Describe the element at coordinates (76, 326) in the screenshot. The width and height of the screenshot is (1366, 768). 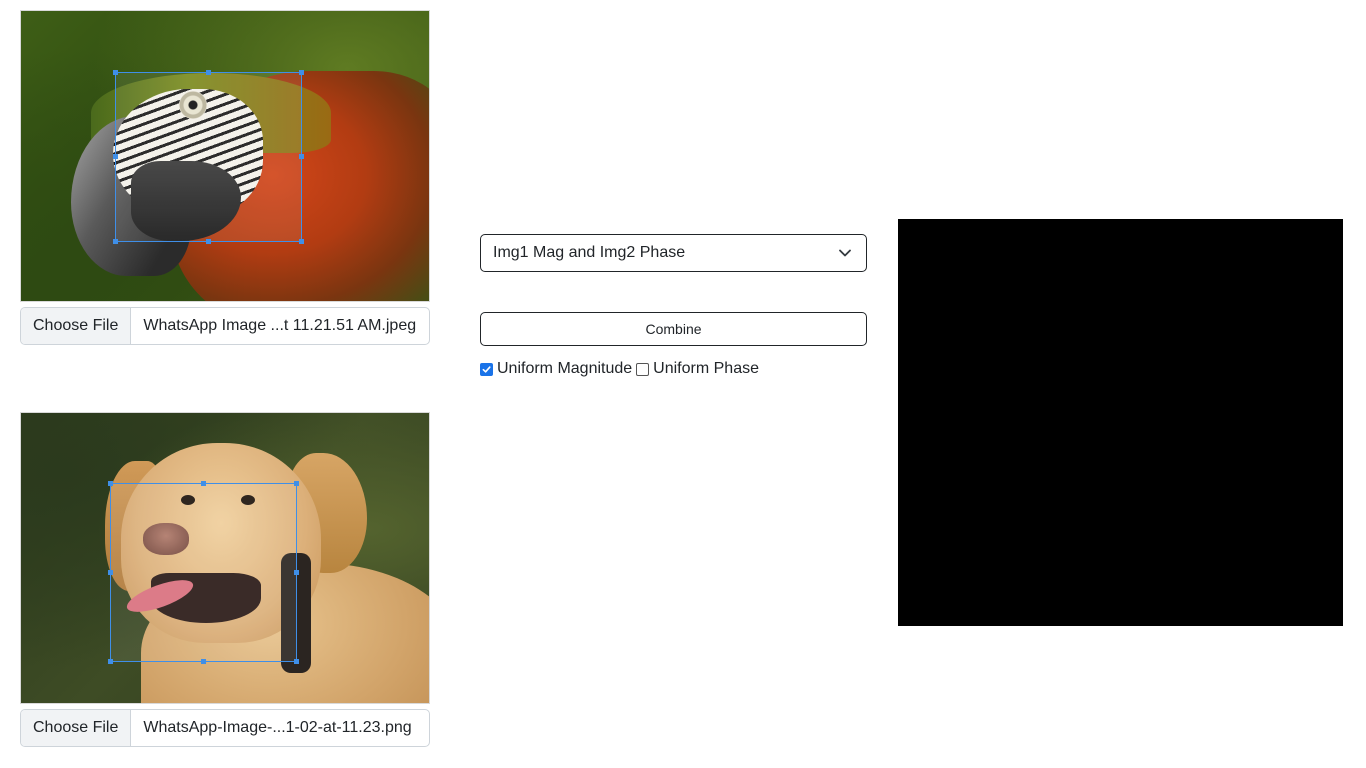
I see `image1-choose-file-button: Choose File` at that location.